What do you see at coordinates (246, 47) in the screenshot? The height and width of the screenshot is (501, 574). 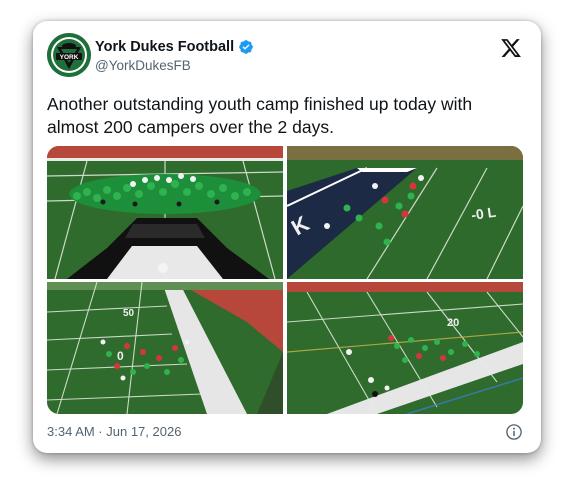 I see `verified-badge-icon` at bounding box center [246, 47].